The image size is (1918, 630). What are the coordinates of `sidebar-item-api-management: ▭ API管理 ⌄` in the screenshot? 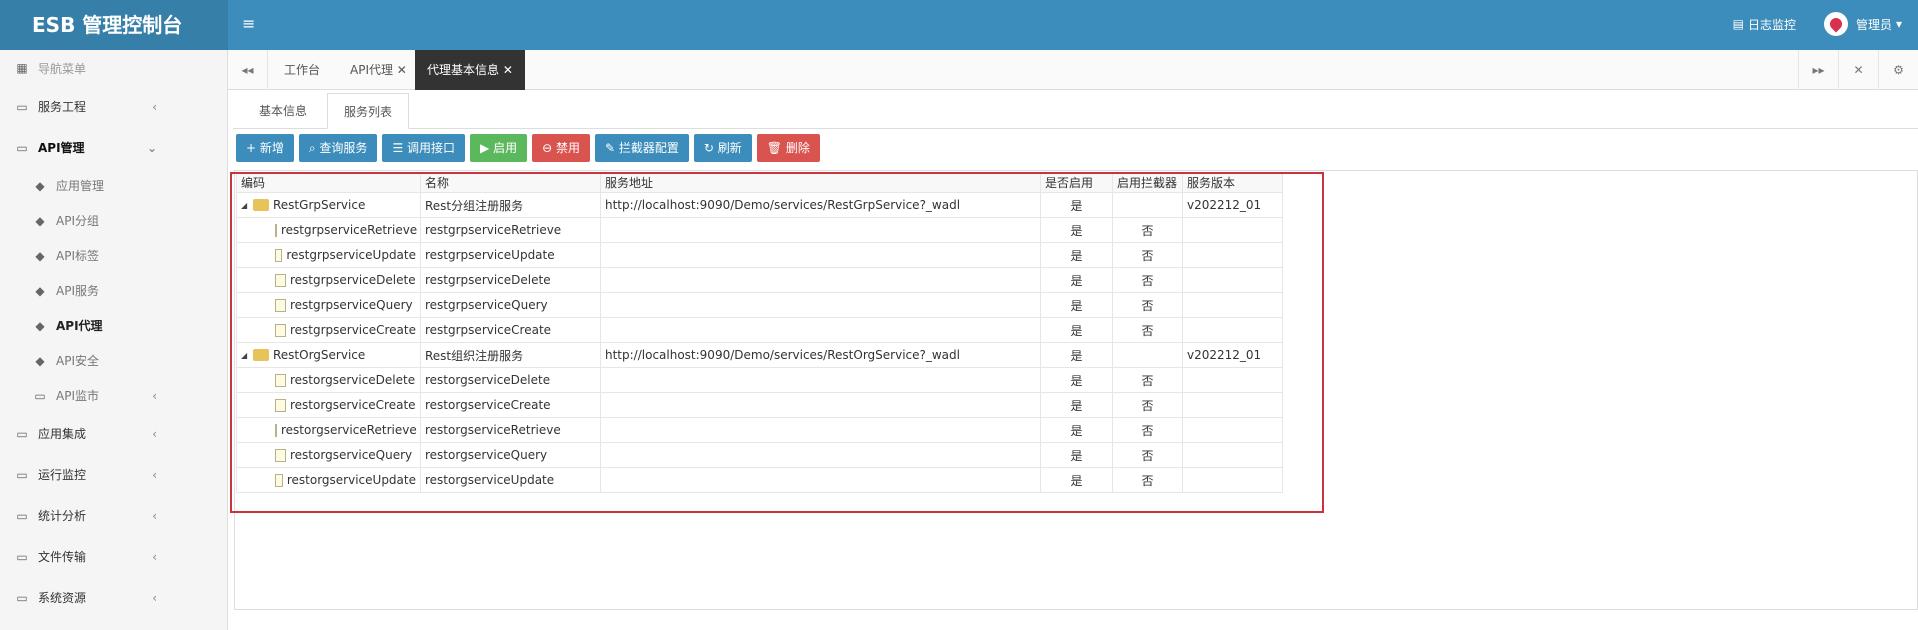 It's located at (113, 147).